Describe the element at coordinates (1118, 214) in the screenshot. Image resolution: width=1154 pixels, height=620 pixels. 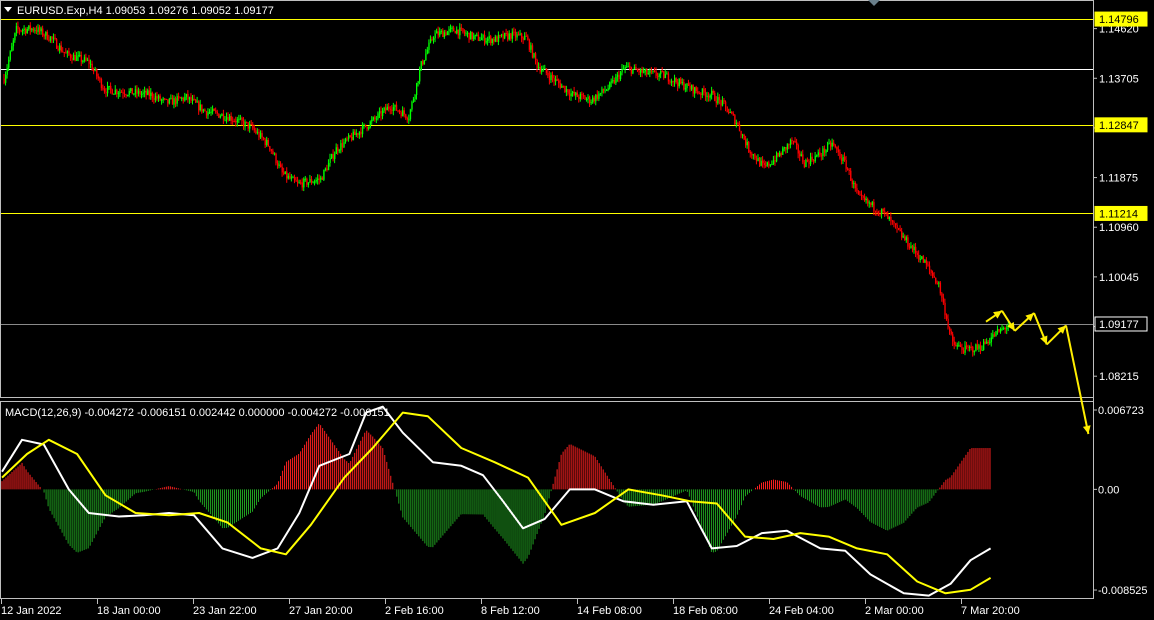
I see `level-price-label: 1.11214` at that location.